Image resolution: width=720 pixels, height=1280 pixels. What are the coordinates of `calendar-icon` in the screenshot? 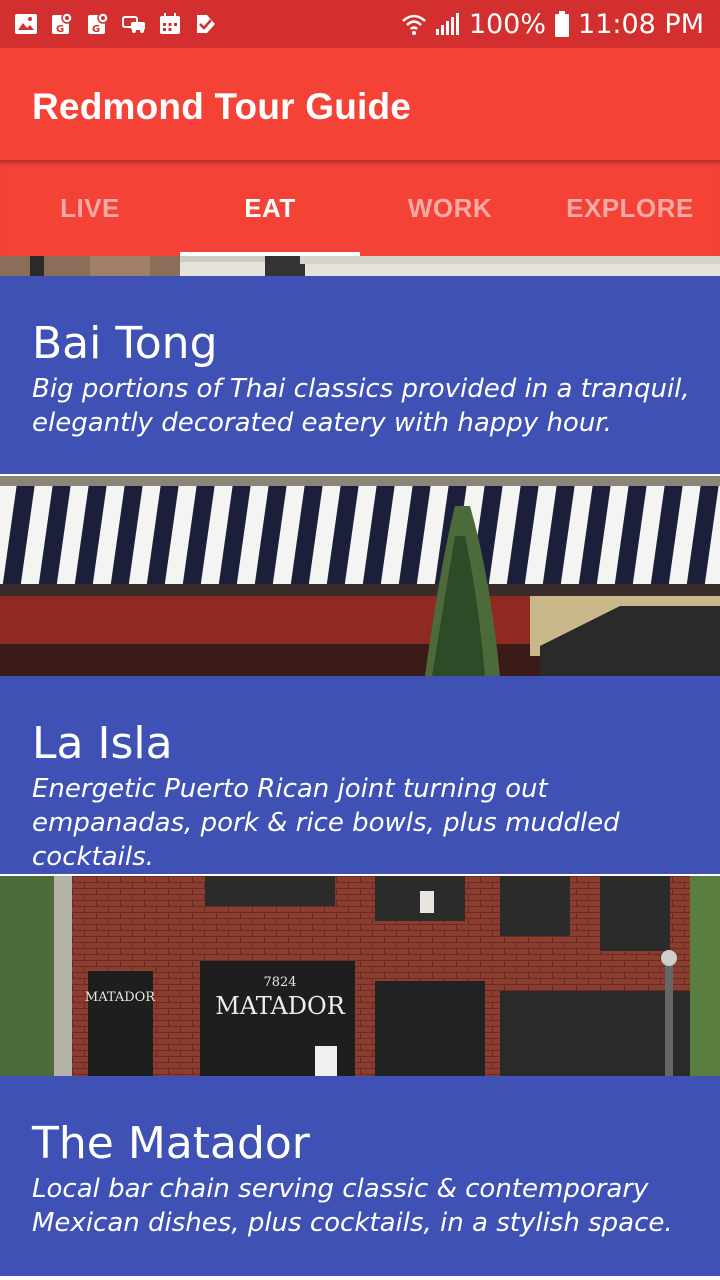 It's located at (170, 23).